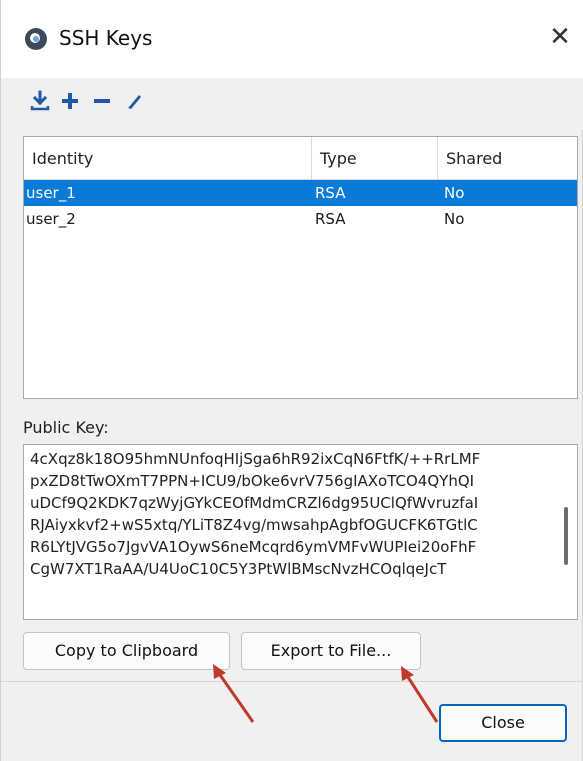 Image resolution: width=583 pixels, height=761 pixels. Describe the element at coordinates (300, 193) in the screenshot. I see `table-row-user-1: user_1 RSA No` at that location.